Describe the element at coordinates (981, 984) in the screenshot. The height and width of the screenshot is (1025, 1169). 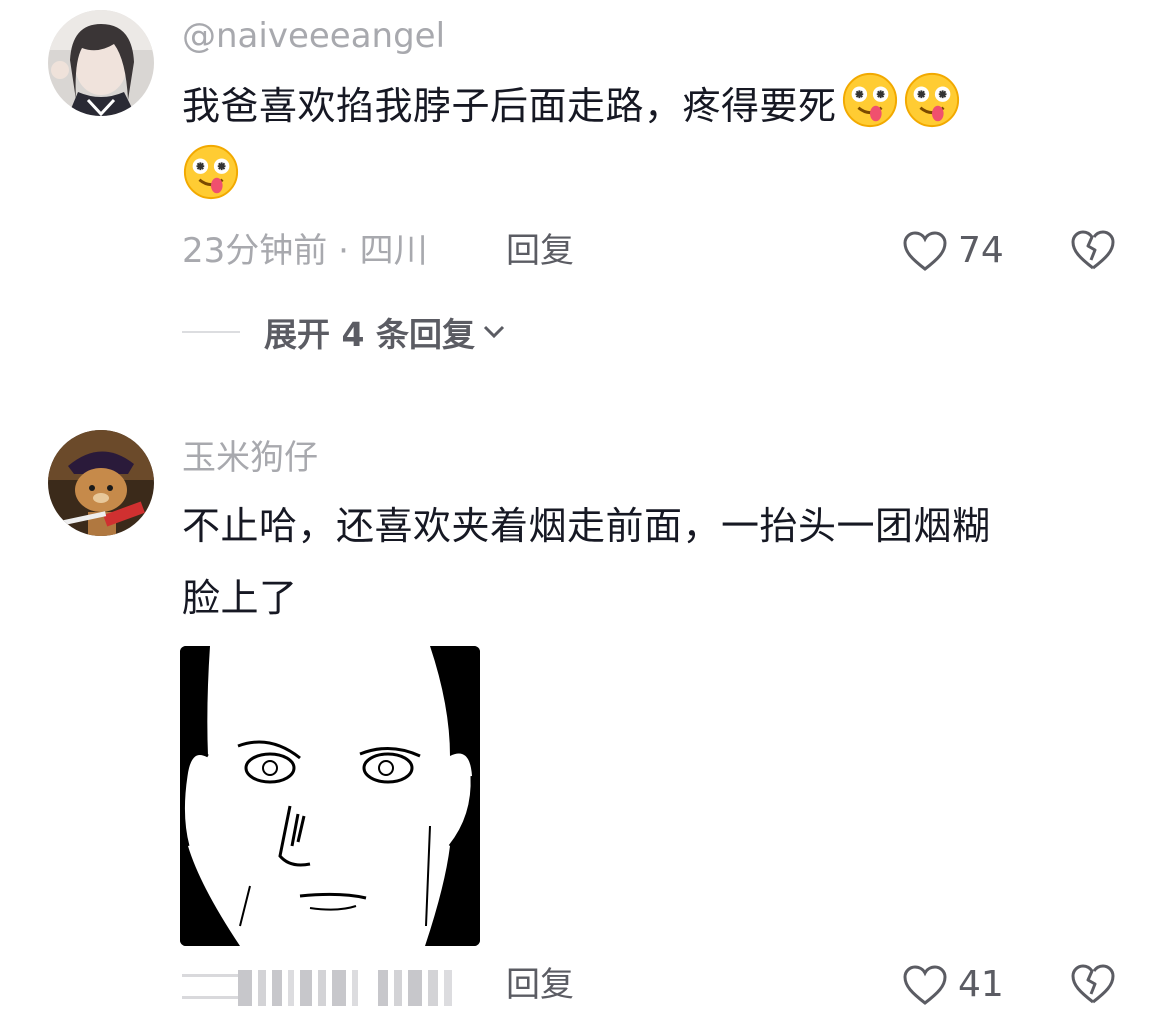
I see `like-count: 41` at that location.